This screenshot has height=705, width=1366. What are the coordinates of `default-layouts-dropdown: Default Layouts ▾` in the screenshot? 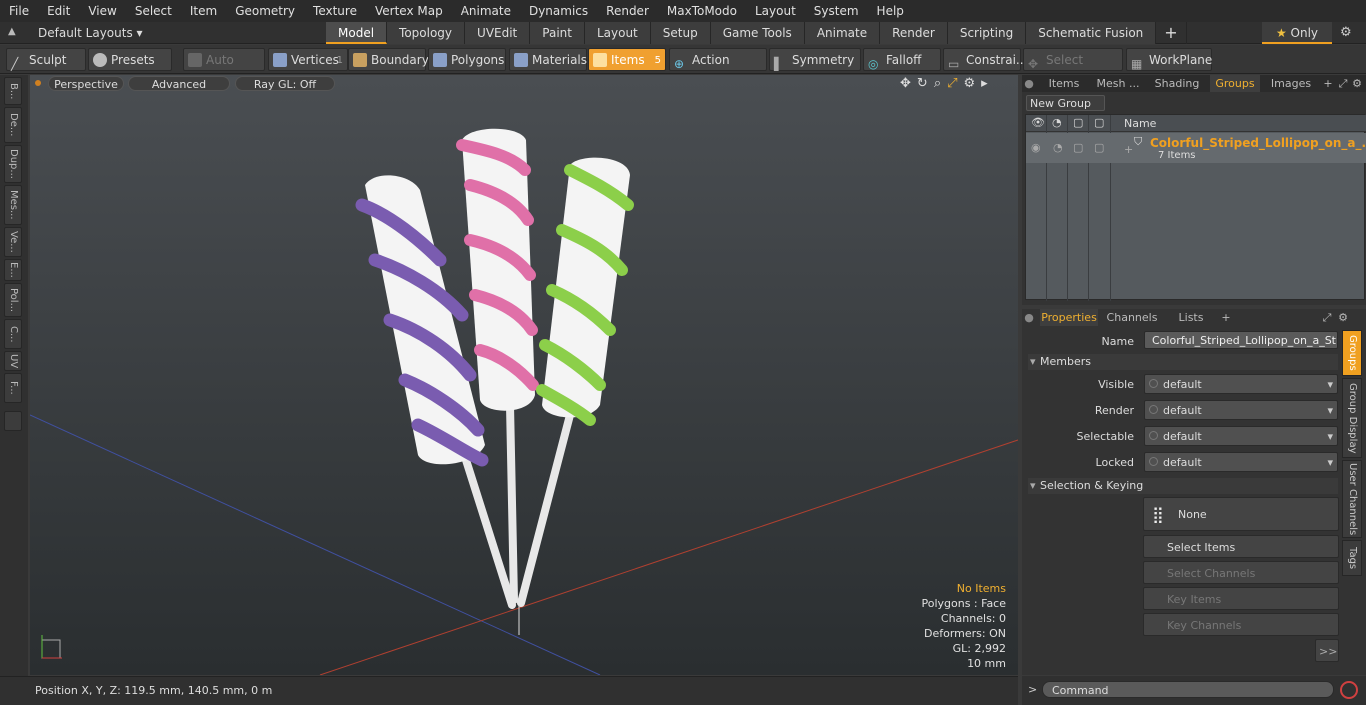 It's located at (90, 33).